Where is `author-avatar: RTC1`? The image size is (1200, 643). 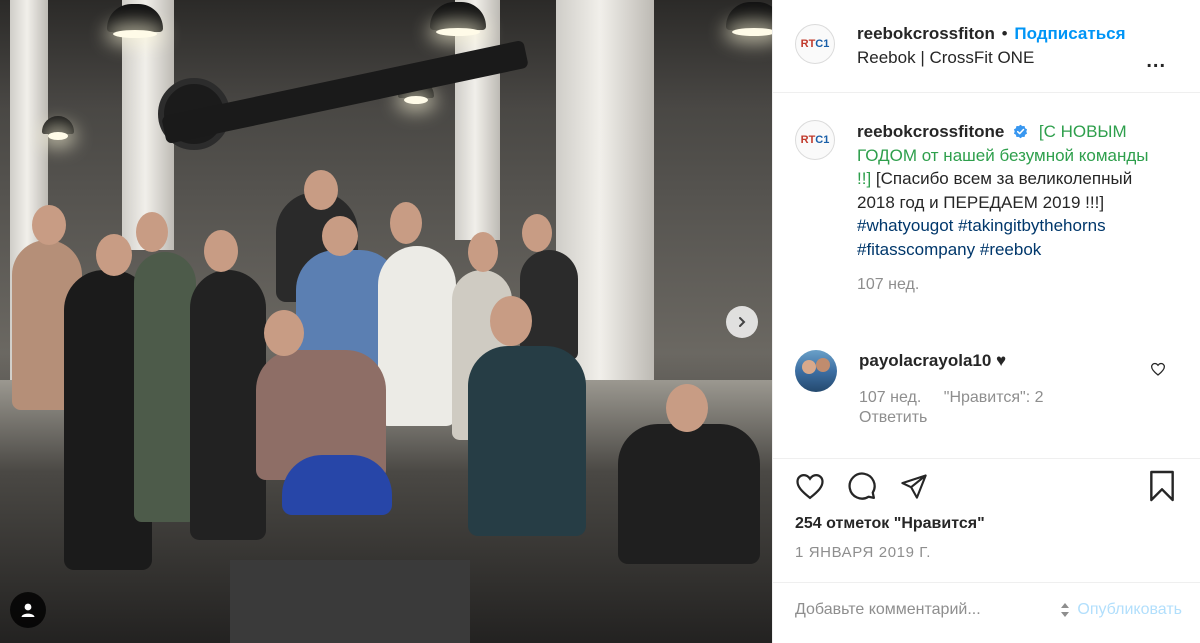
author-avatar: RTC1 is located at coordinates (815, 44).